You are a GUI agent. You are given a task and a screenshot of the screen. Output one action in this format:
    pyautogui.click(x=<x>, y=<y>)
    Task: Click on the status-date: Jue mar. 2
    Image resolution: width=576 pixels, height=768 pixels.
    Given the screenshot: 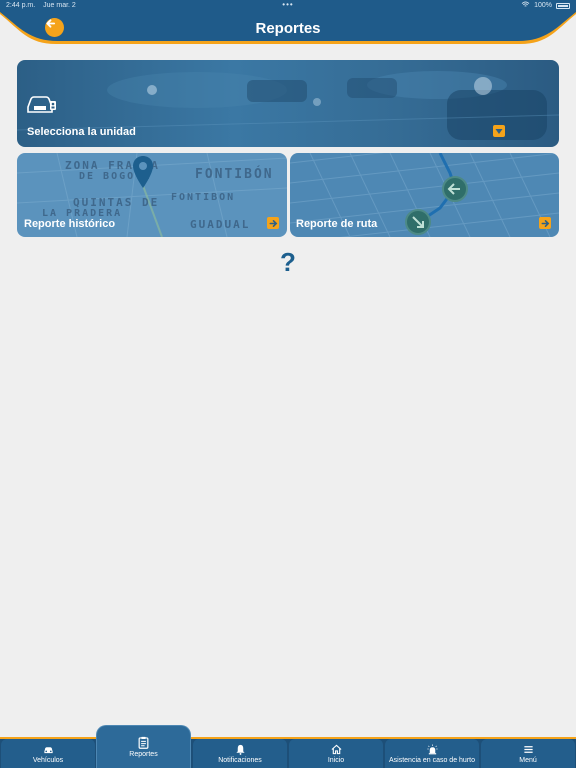 What is the action you would take?
    pyautogui.click(x=59, y=5)
    